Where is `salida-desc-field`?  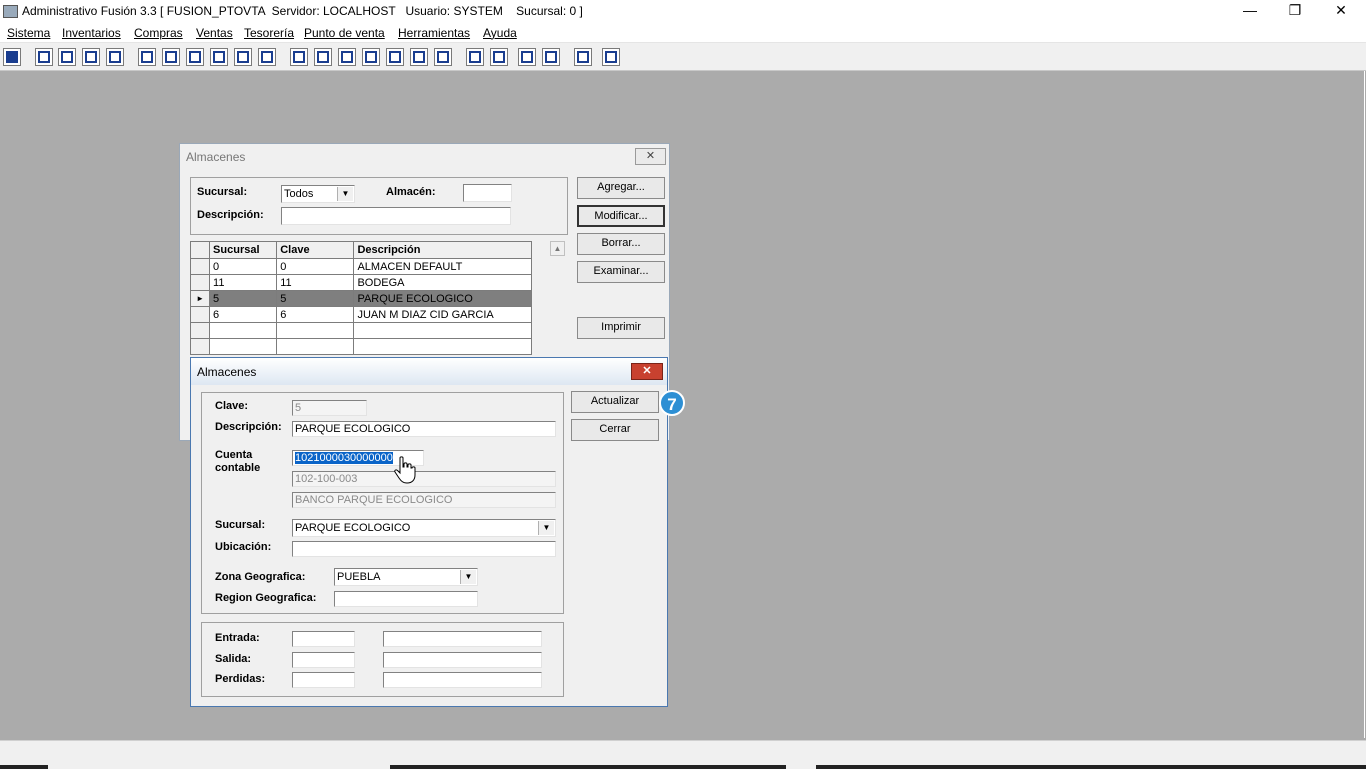
salida-desc-field is located at coordinates (462, 660).